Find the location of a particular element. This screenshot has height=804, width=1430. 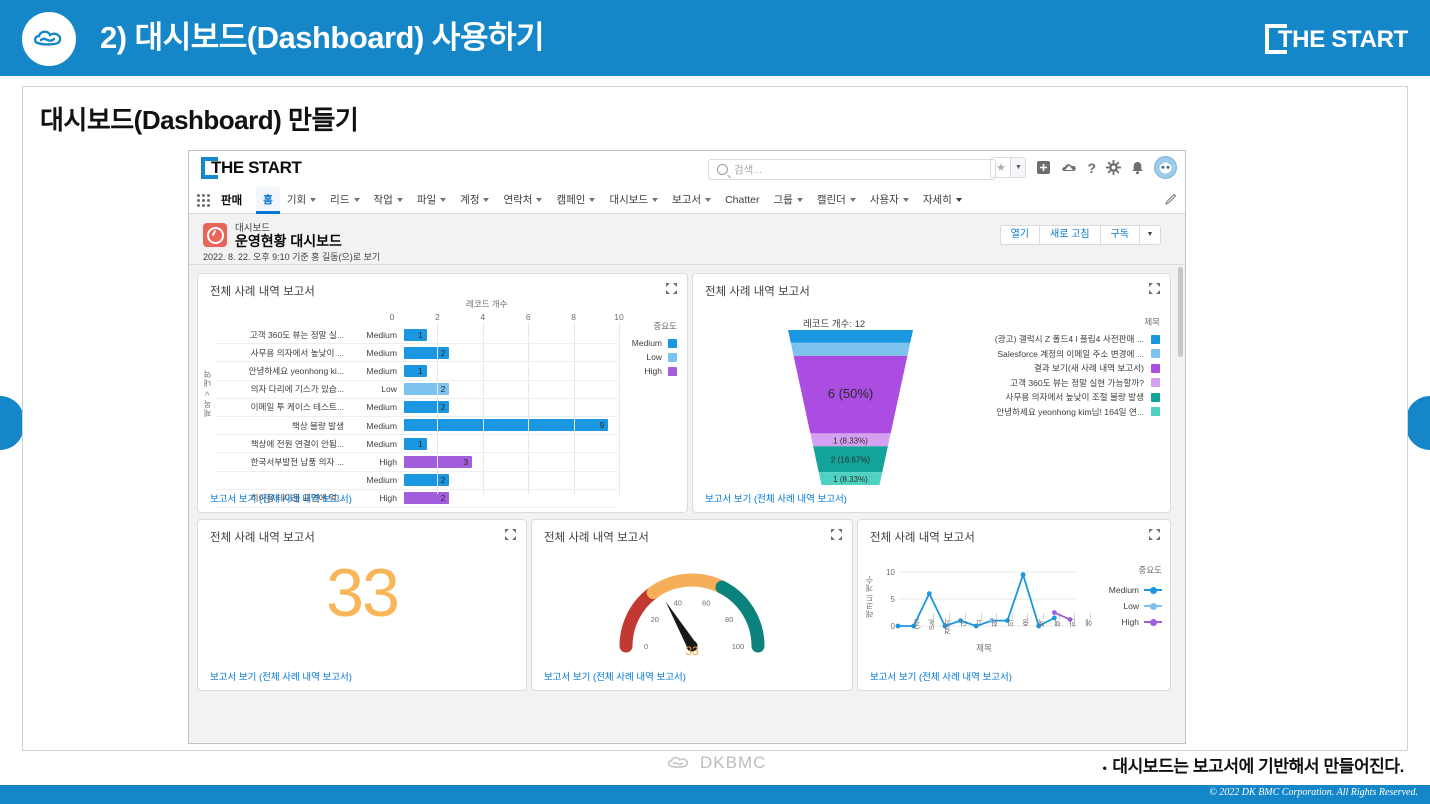

bar-row: 책상 불량 발생 Medium 9 is located at coordinates (416, 426).